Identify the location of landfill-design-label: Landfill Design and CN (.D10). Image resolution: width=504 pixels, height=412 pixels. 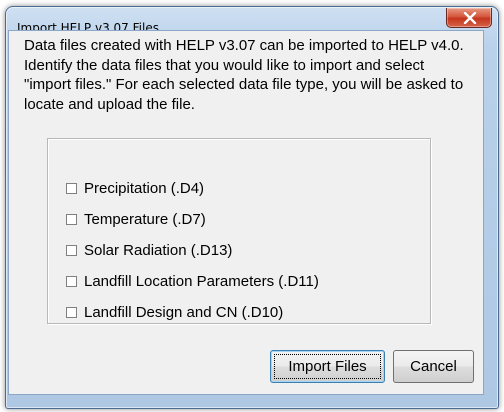
(184, 312).